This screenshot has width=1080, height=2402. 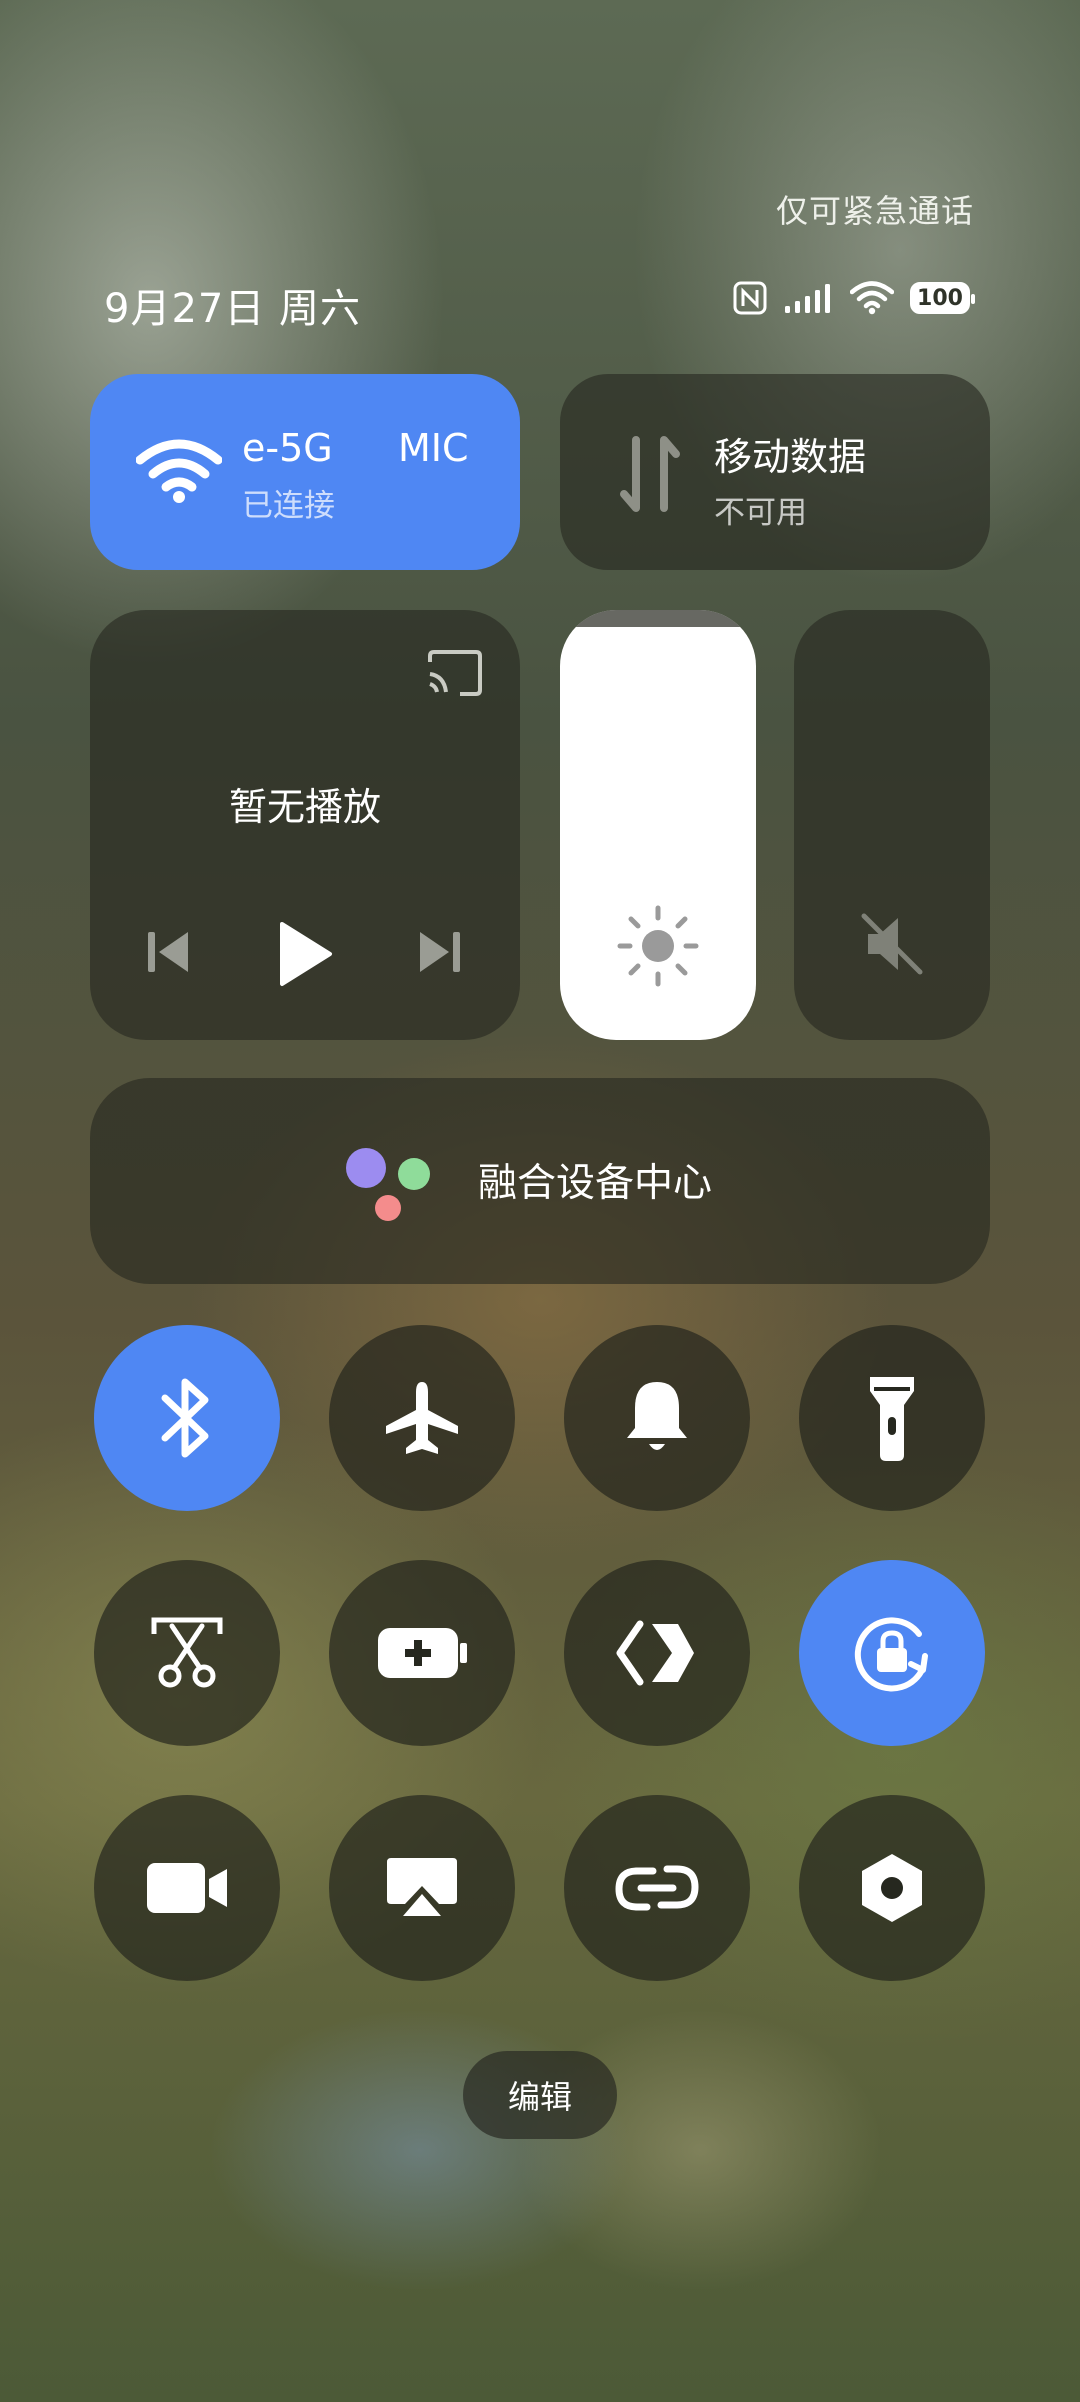 I want to click on mute-icon, so click(x=892, y=944).